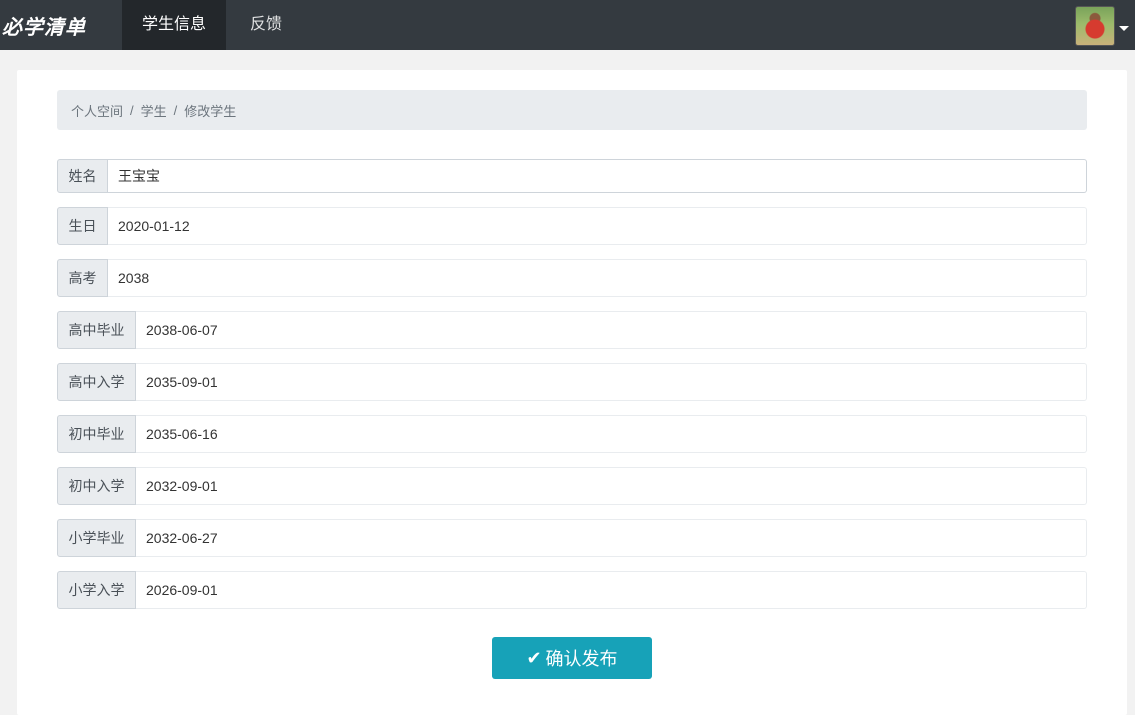  What do you see at coordinates (611, 434) in the screenshot?
I see `middle-school-graduation-input: 2035-06-16` at bounding box center [611, 434].